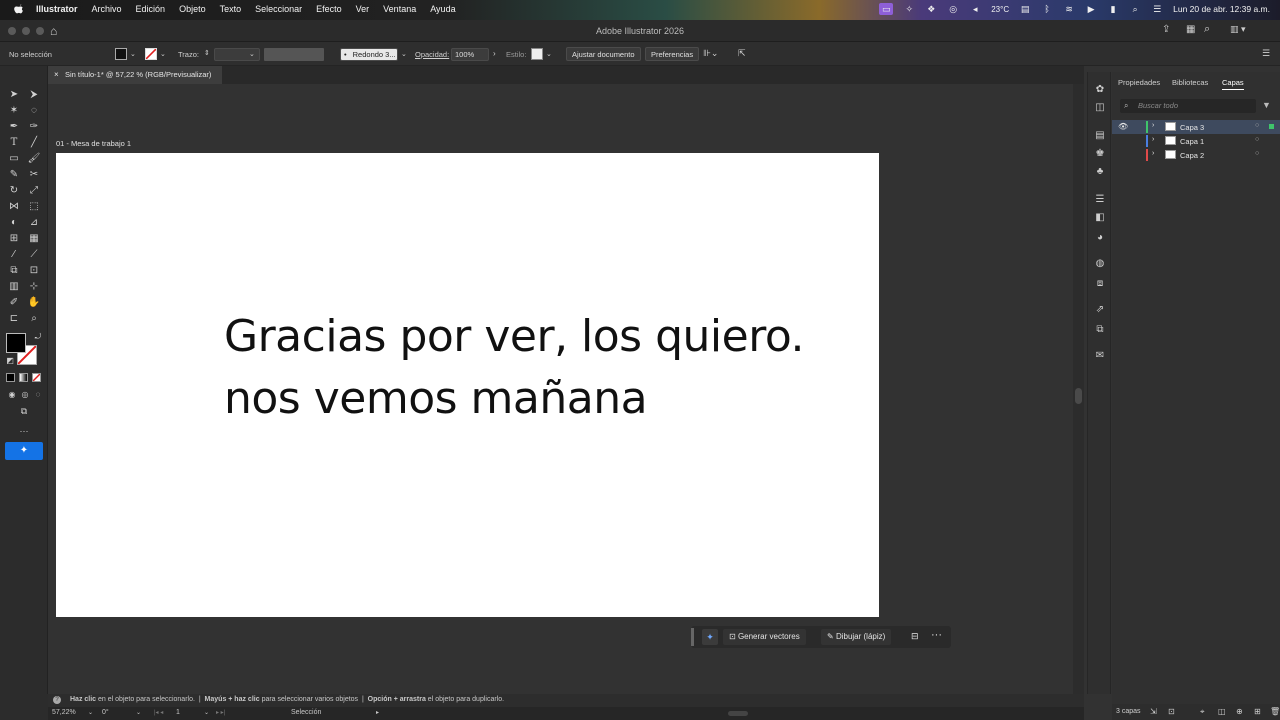 The height and width of the screenshot is (720, 1280). Describe the element at coordinates (738, 713) in the screenshot. I see `horizontal-scroll-thumb` at that location.